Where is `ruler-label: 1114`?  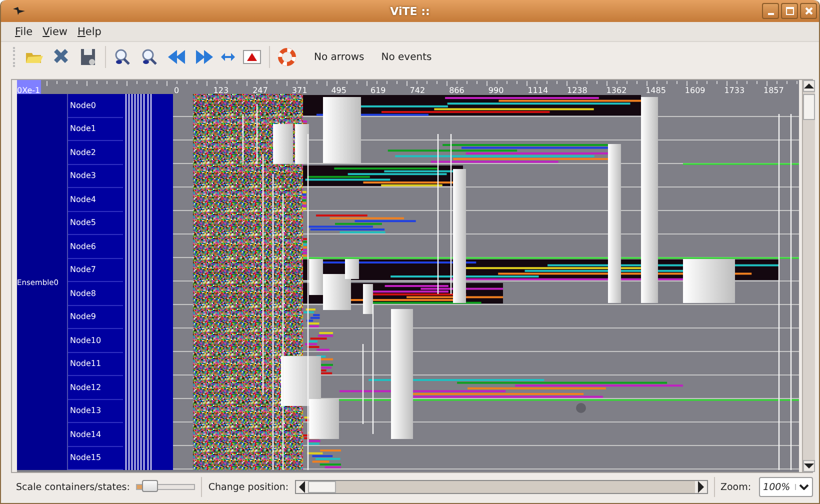
ruler-label: 1114 is located at coordinates (538, 90).